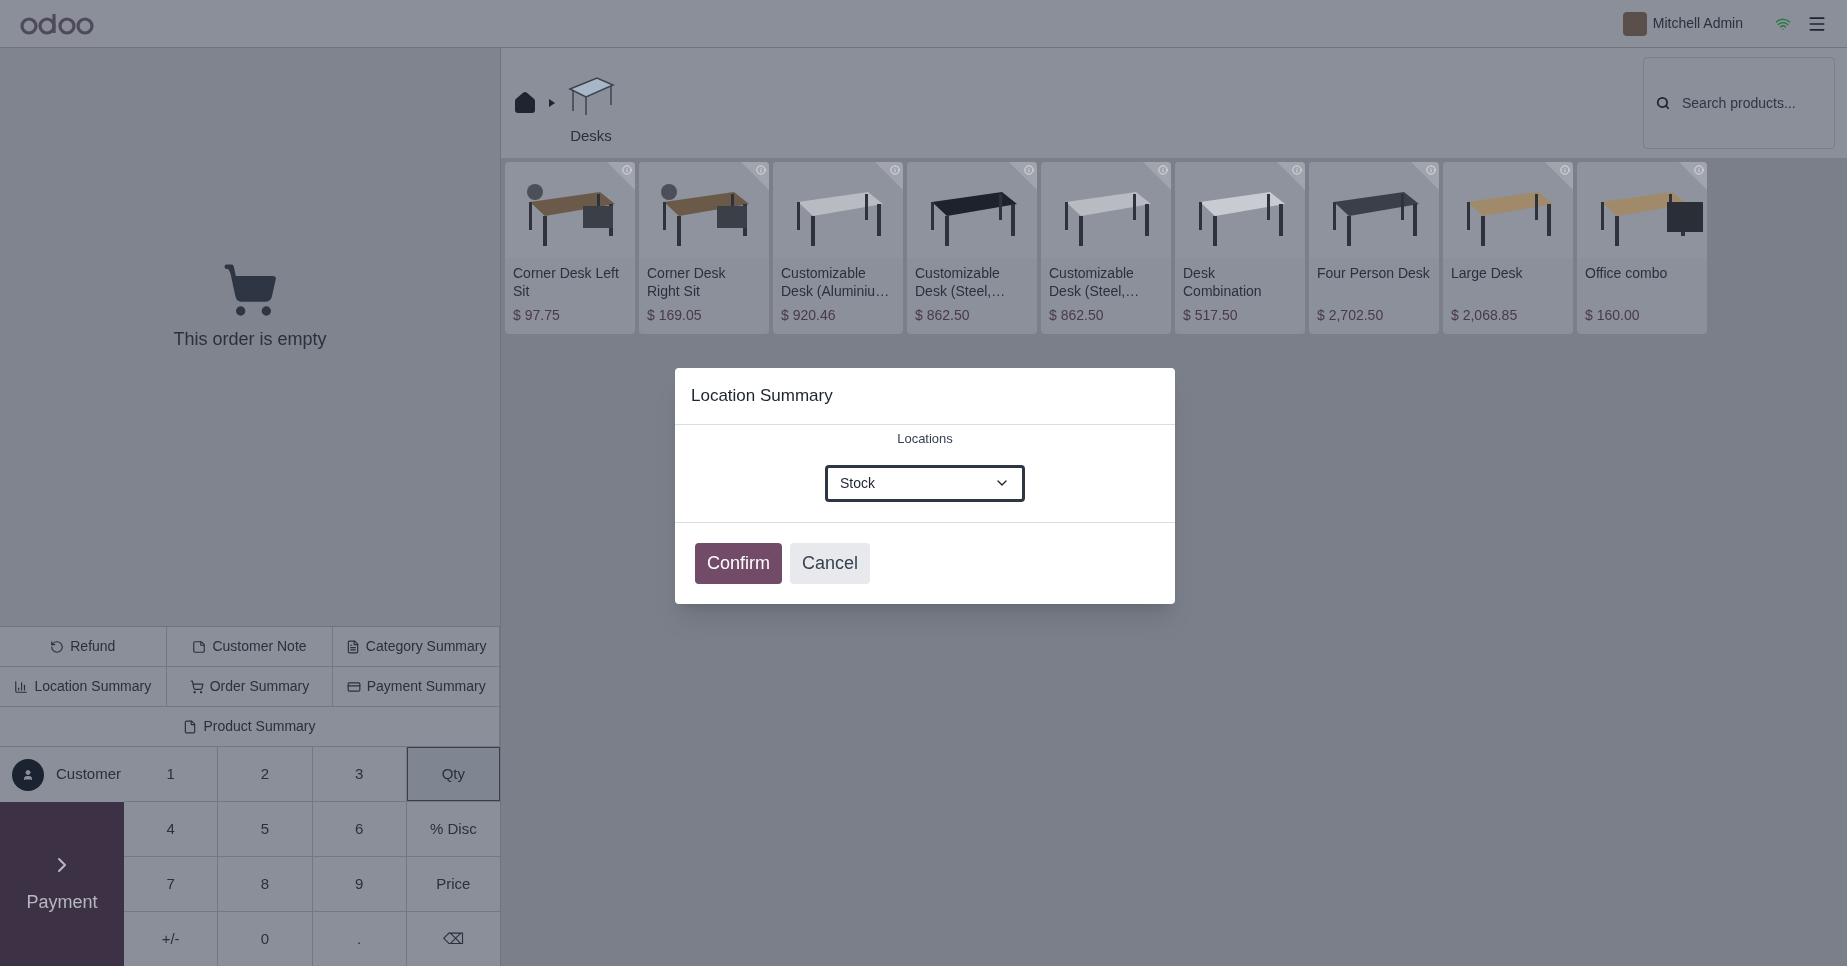 The width and height of the screenshot is (1847, 966). Describe the element at coordinates (566, 282) in the screenshot. I see `product-name: Corner Desk Left Sit` at that location.